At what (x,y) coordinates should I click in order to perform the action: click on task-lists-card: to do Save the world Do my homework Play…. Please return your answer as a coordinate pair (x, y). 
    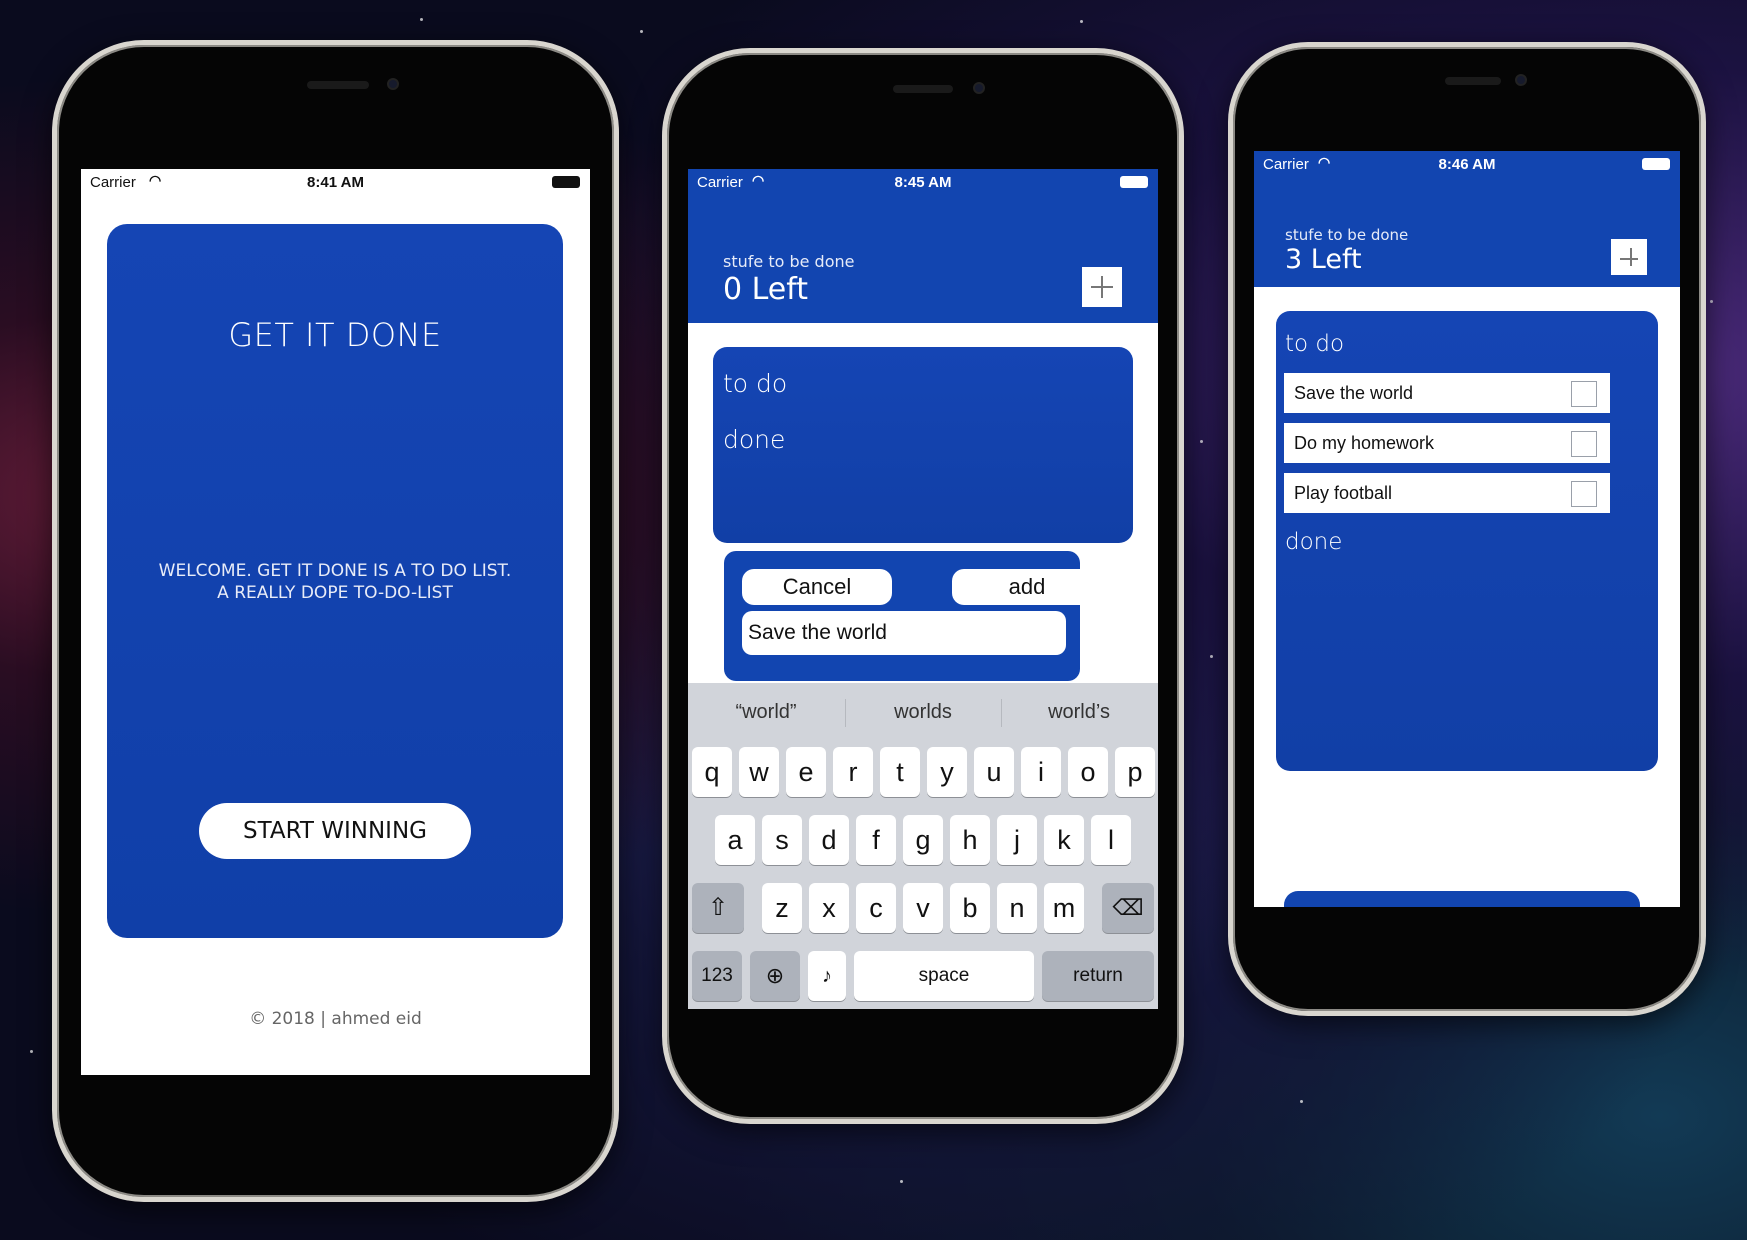
    Looking at the image, I should click on (1467, 541).